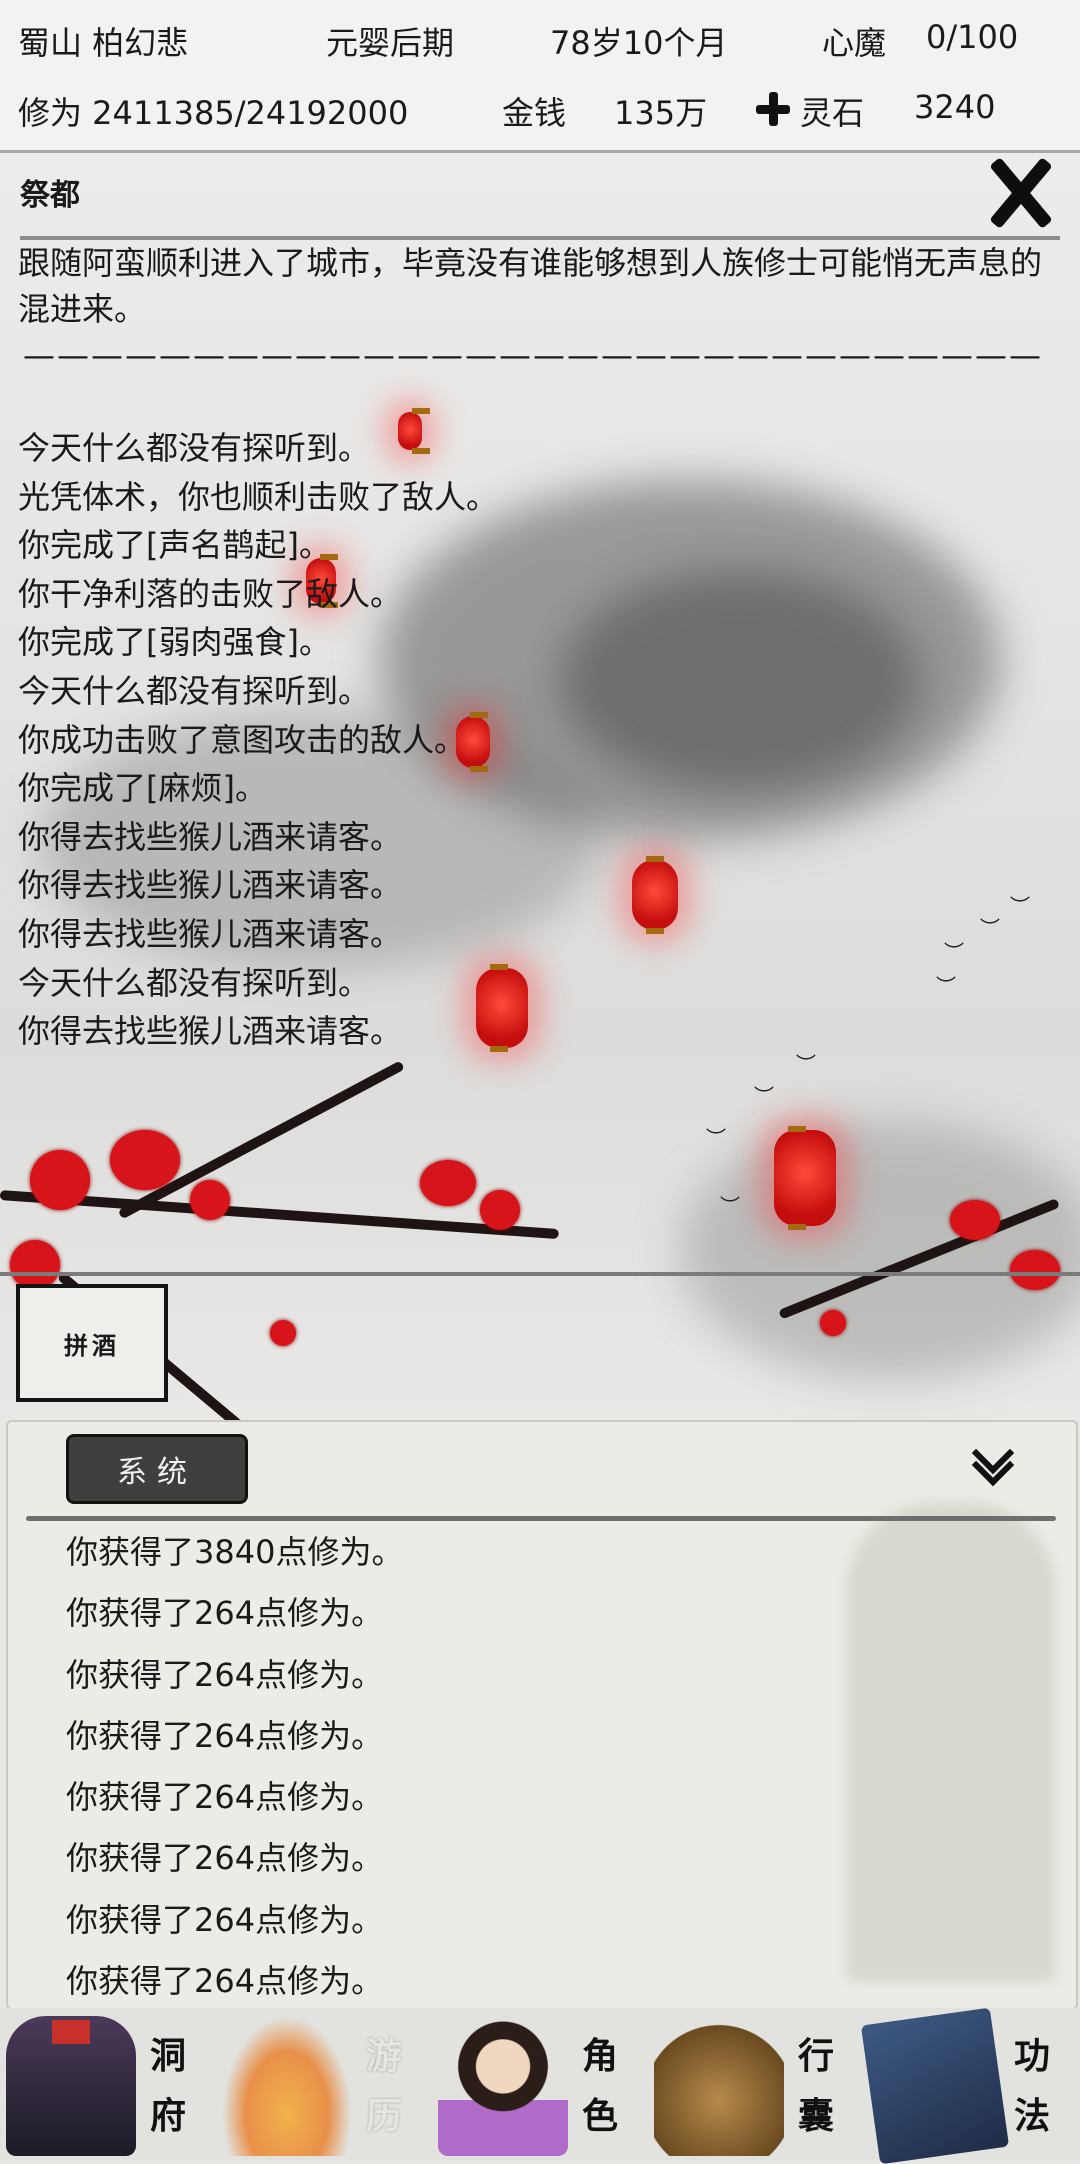  I want to click on list-item: 你完成了[声名鹊起]。, so click(174, 545).